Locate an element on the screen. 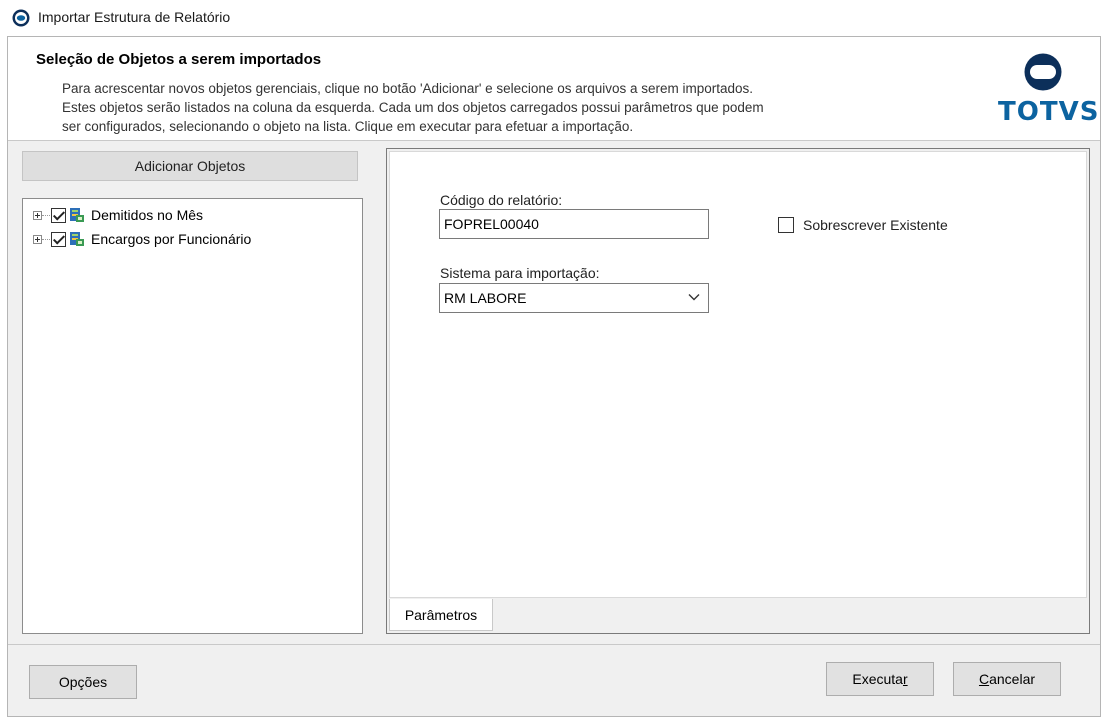 This screenshot has width=1108, height=725. tree-item-label: Encargos por Funcionário is located at coordinates (171, 239).